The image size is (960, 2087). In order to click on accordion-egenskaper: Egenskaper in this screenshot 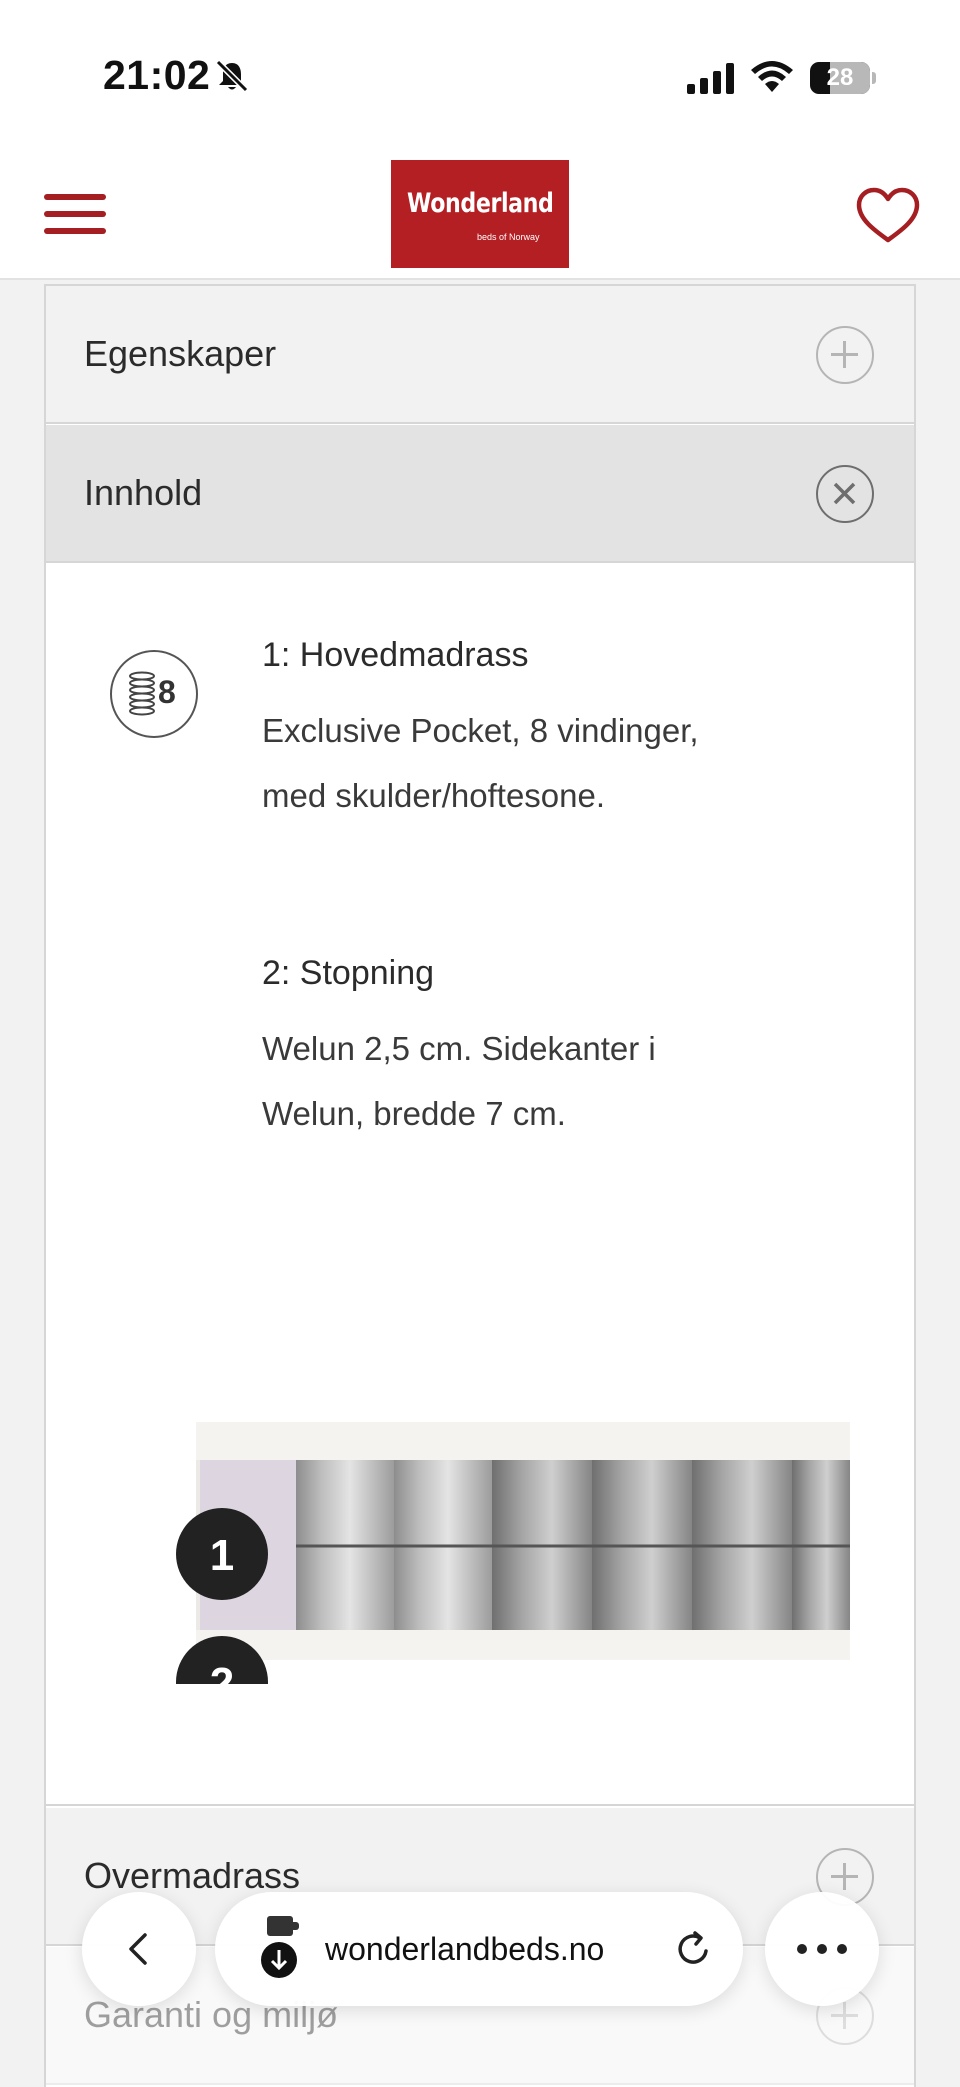, I will do `click(480, 355)`.